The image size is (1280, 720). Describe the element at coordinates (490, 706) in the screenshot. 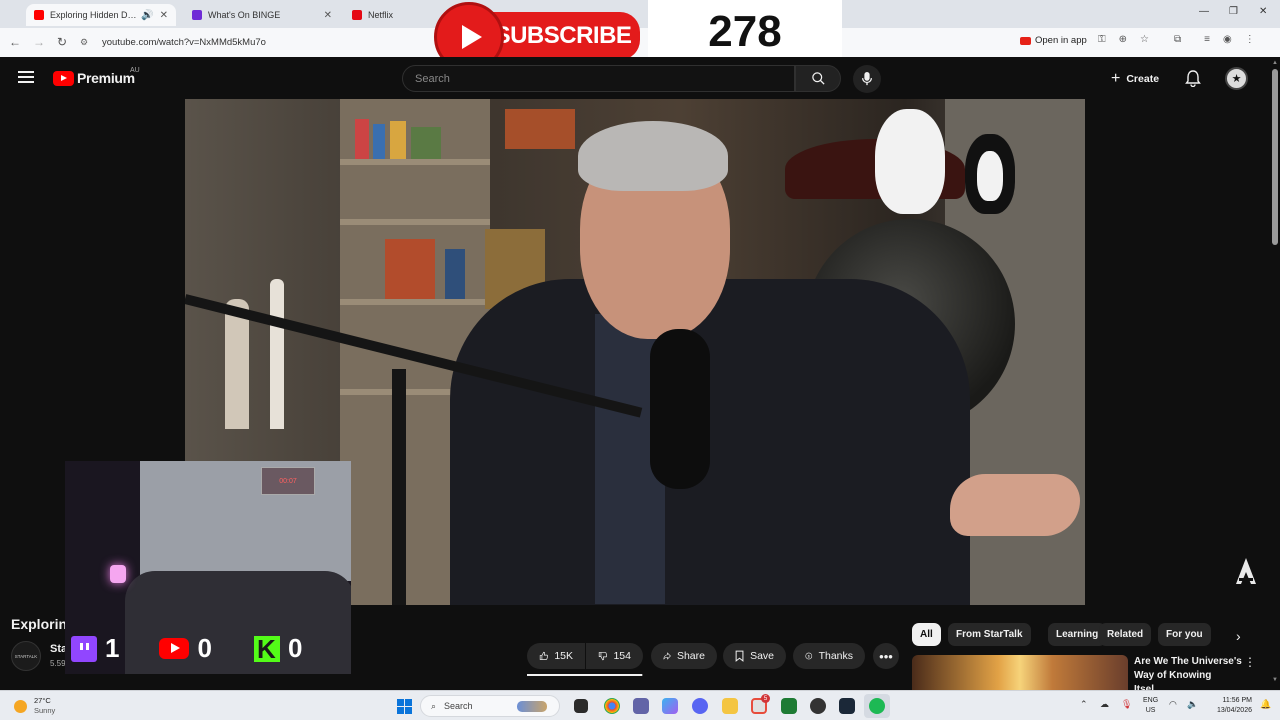

I see `taskbar-search: ⌕ Search` at that location.